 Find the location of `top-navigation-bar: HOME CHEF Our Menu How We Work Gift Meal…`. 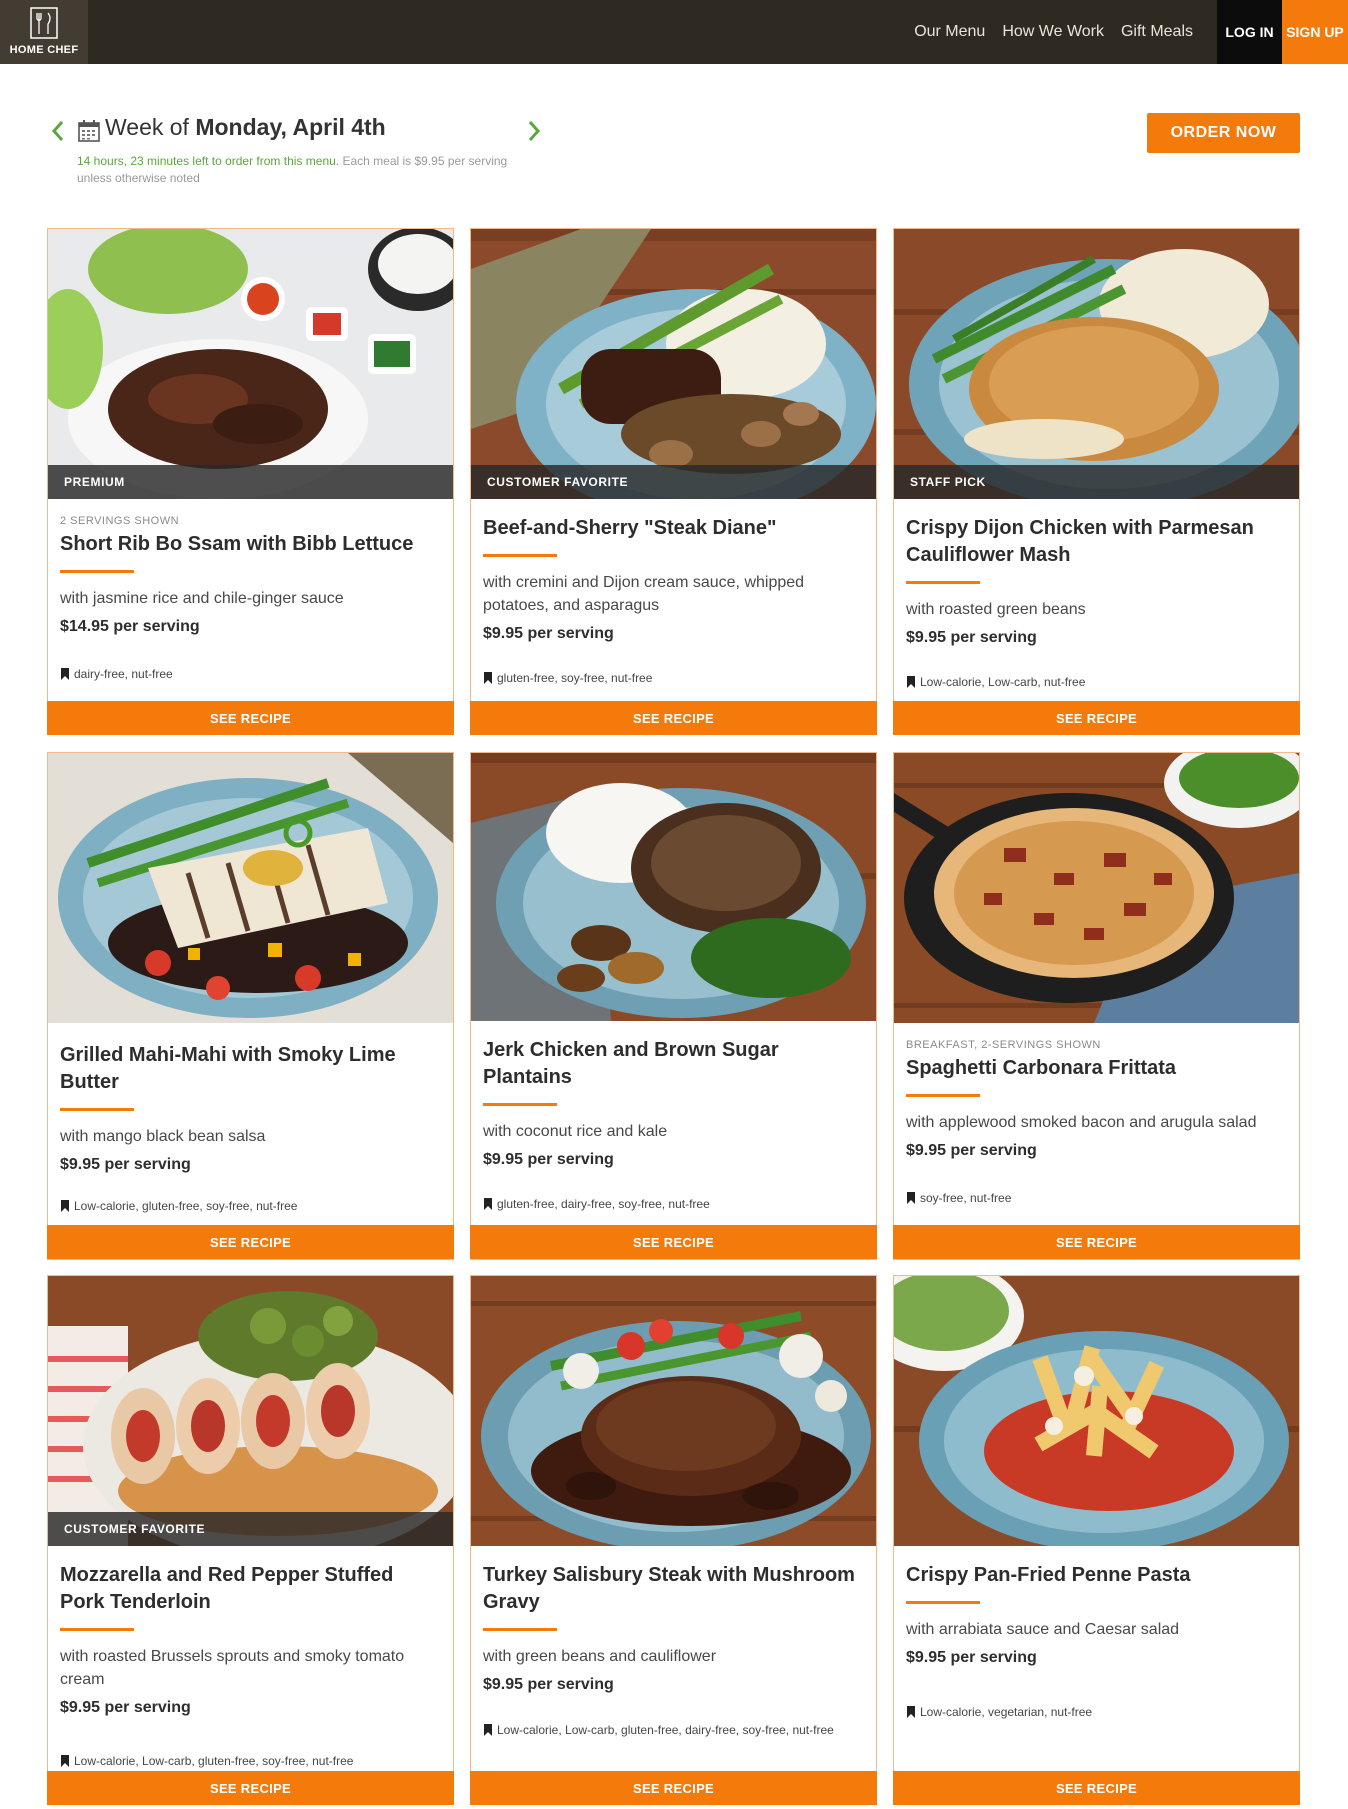

top-navigation-bar: HOME CHEF Our Menu How We Work Gift Meal… is located at coordinates (674, 32).